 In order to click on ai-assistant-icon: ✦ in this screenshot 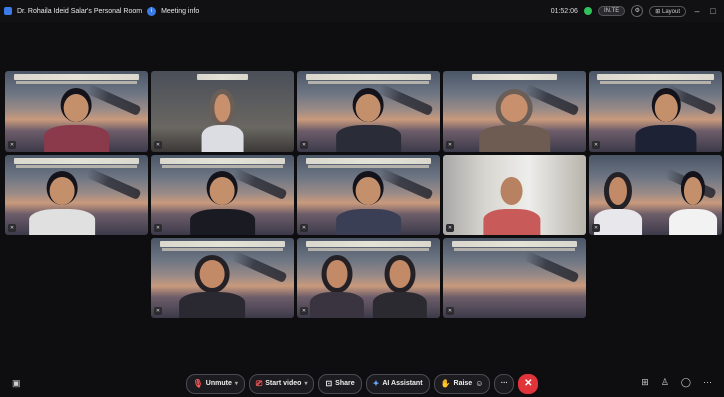, I will do `click(376, 383)`.